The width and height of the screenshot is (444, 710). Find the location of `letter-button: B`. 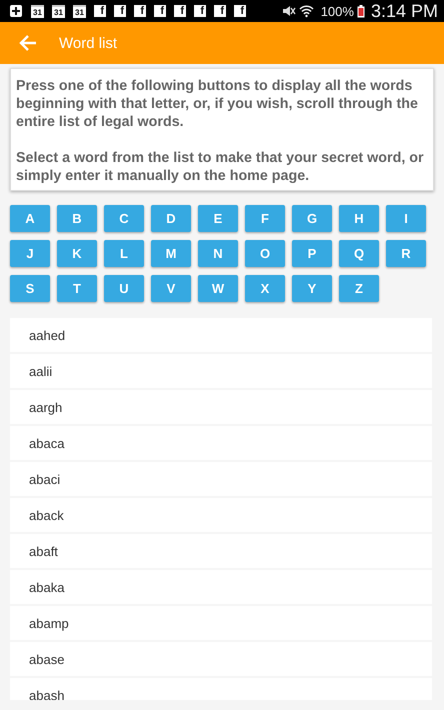

letter-button: B is located at coordinates (77, 218).